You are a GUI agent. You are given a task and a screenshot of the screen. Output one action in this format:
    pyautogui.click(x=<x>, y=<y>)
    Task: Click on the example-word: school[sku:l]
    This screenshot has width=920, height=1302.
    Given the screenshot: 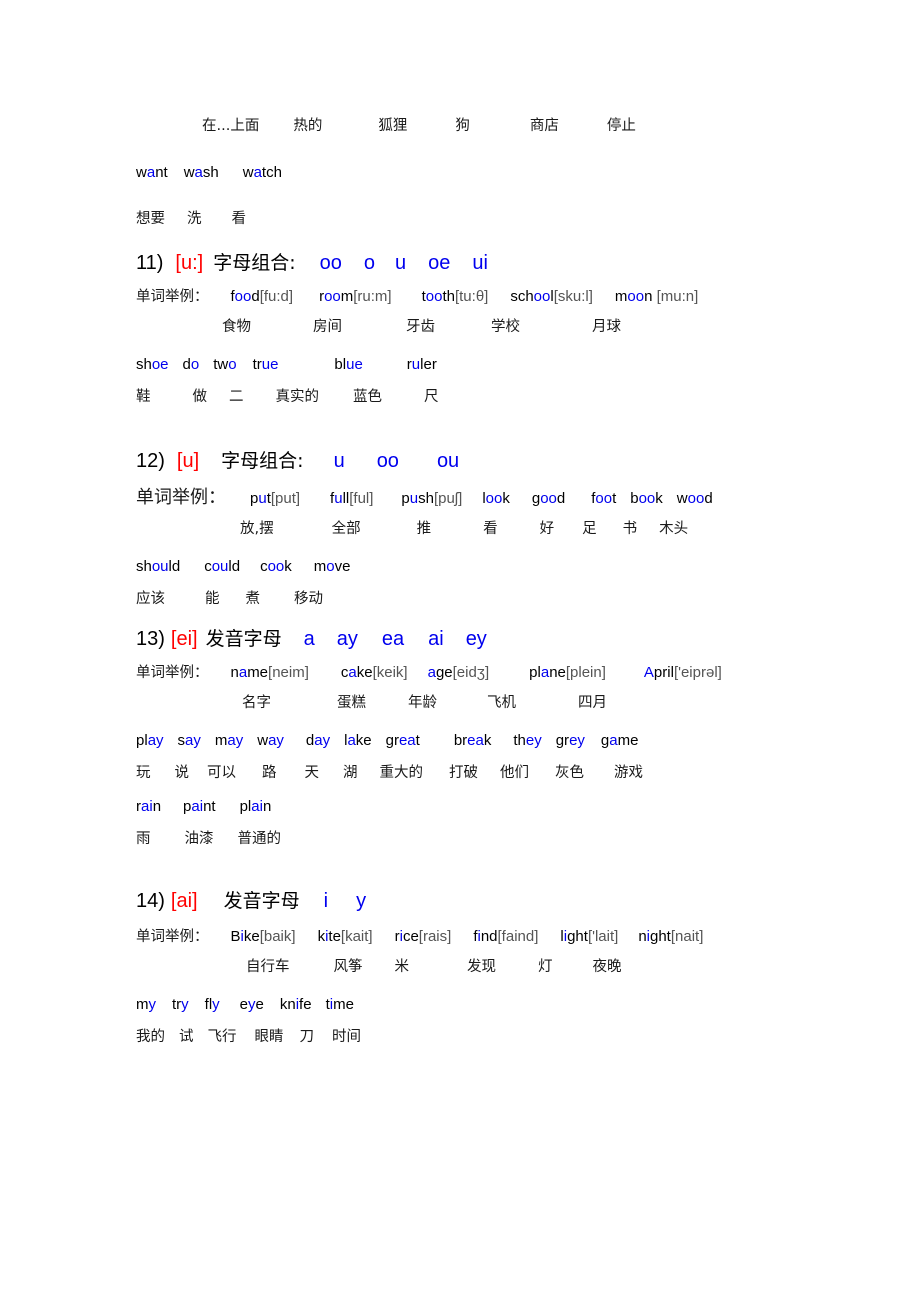 What is the action you would take?
    pyautogui.click(x=551, y=296)
    